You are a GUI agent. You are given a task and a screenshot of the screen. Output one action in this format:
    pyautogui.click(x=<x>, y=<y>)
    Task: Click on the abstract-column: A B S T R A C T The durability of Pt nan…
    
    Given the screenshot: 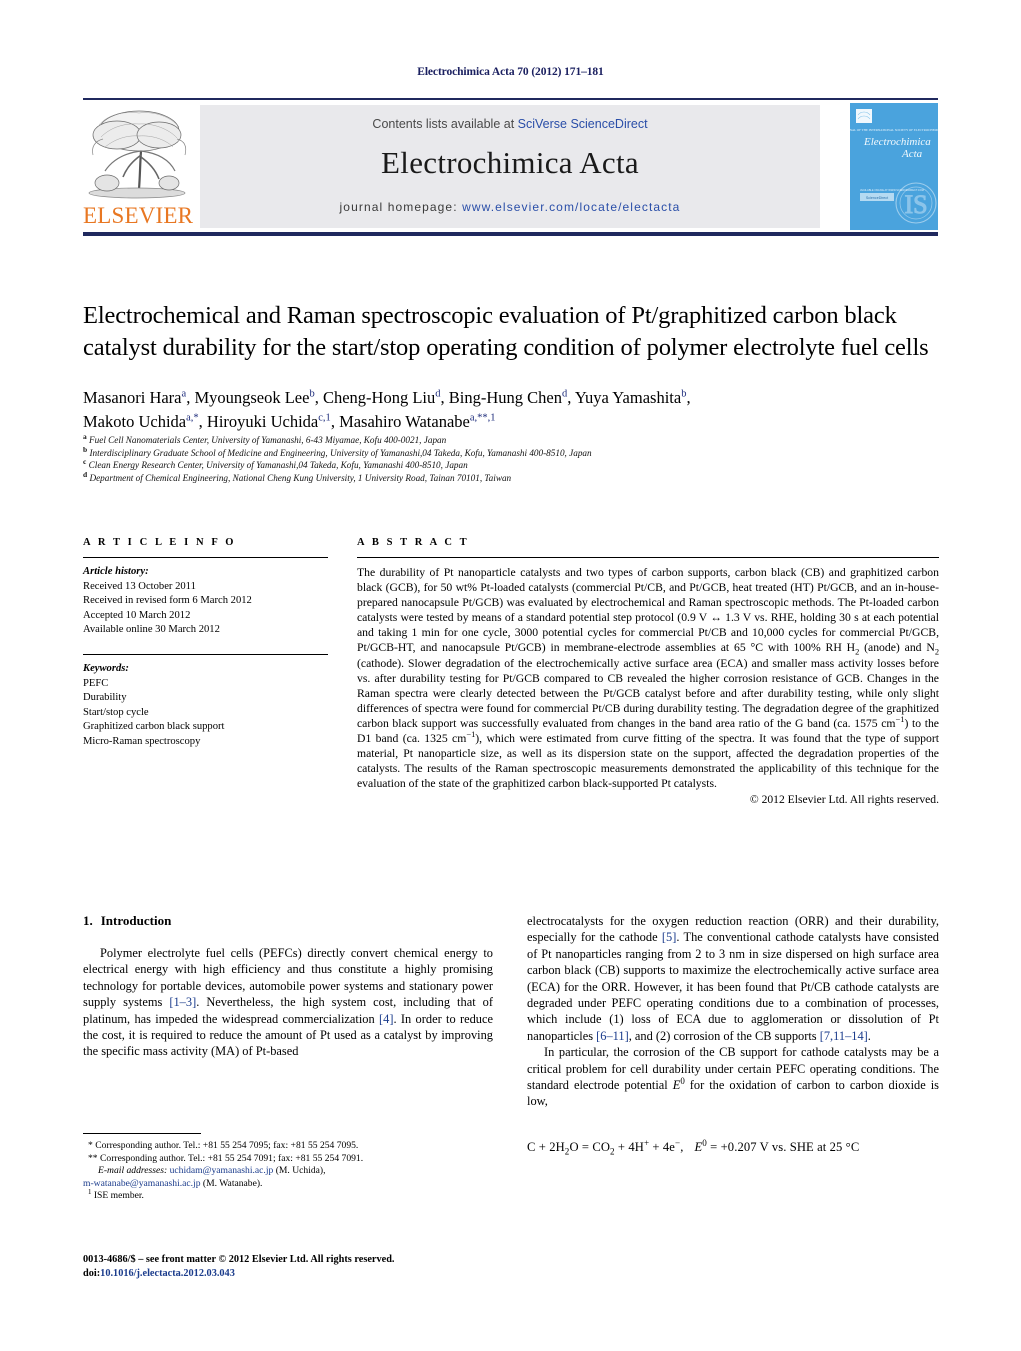 What is the action you would take?
    pyautogui.click(x=648, y=671)
    